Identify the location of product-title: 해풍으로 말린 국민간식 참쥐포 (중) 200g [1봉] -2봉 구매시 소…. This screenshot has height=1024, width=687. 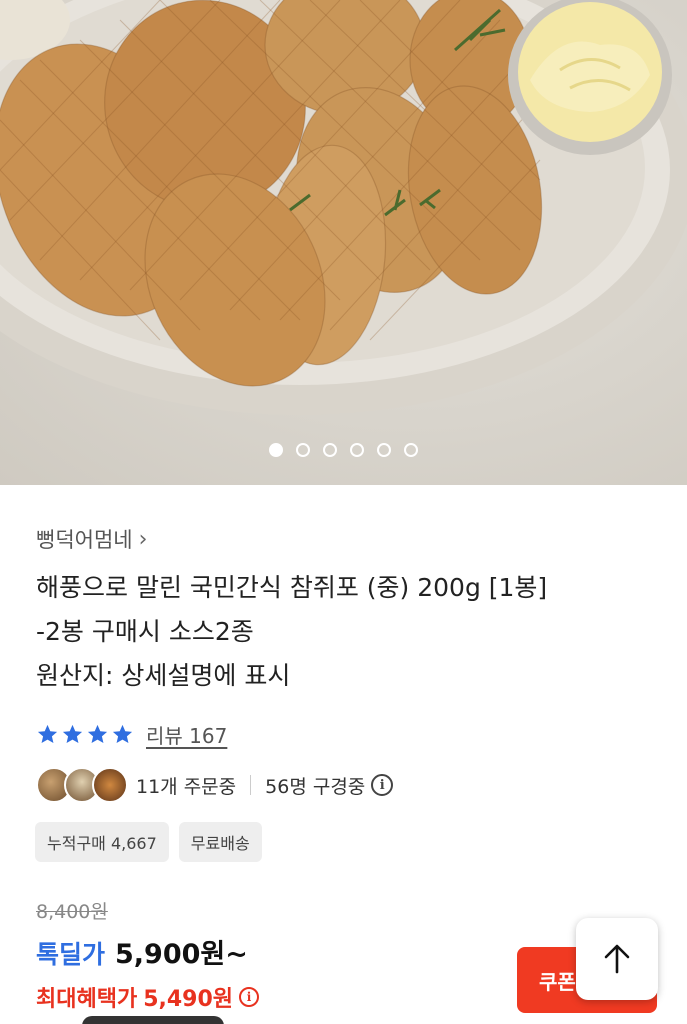
(346, 632).